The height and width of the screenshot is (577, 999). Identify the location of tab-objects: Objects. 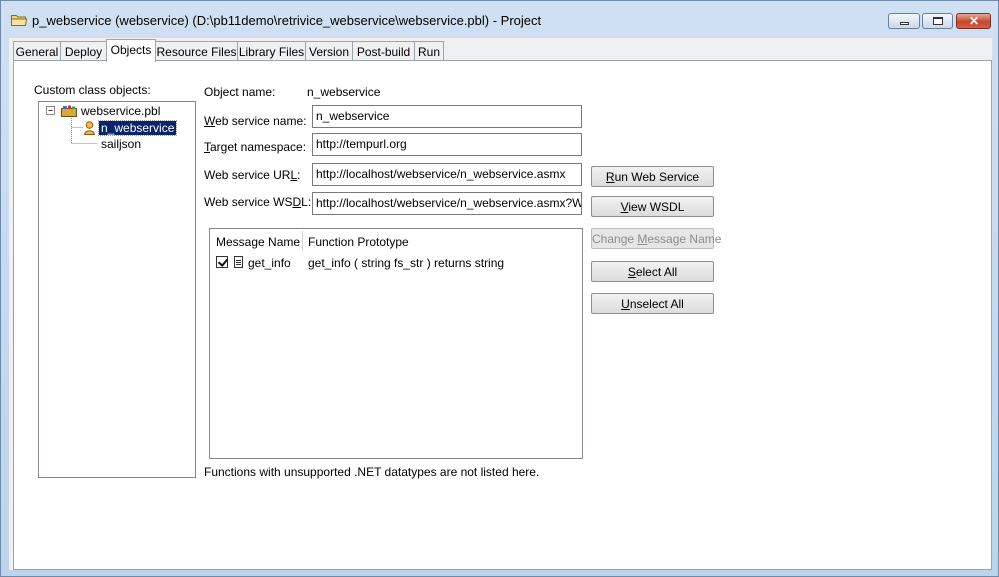
(131, 50).